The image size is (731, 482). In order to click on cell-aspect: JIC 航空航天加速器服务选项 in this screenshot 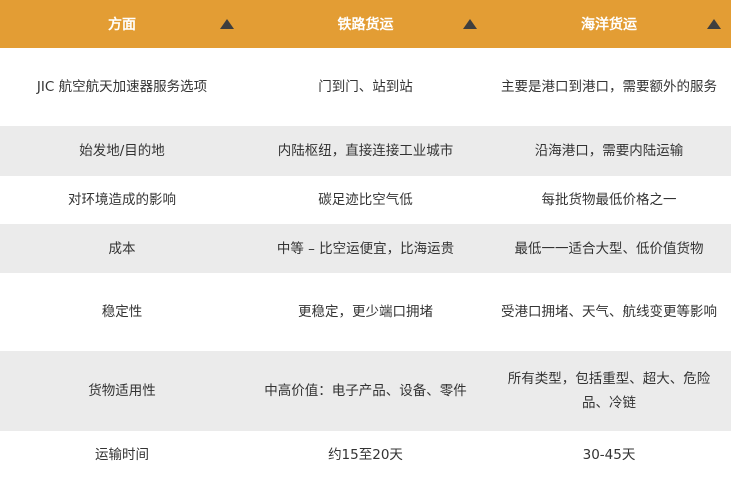, I will do `click(122, 87)`.